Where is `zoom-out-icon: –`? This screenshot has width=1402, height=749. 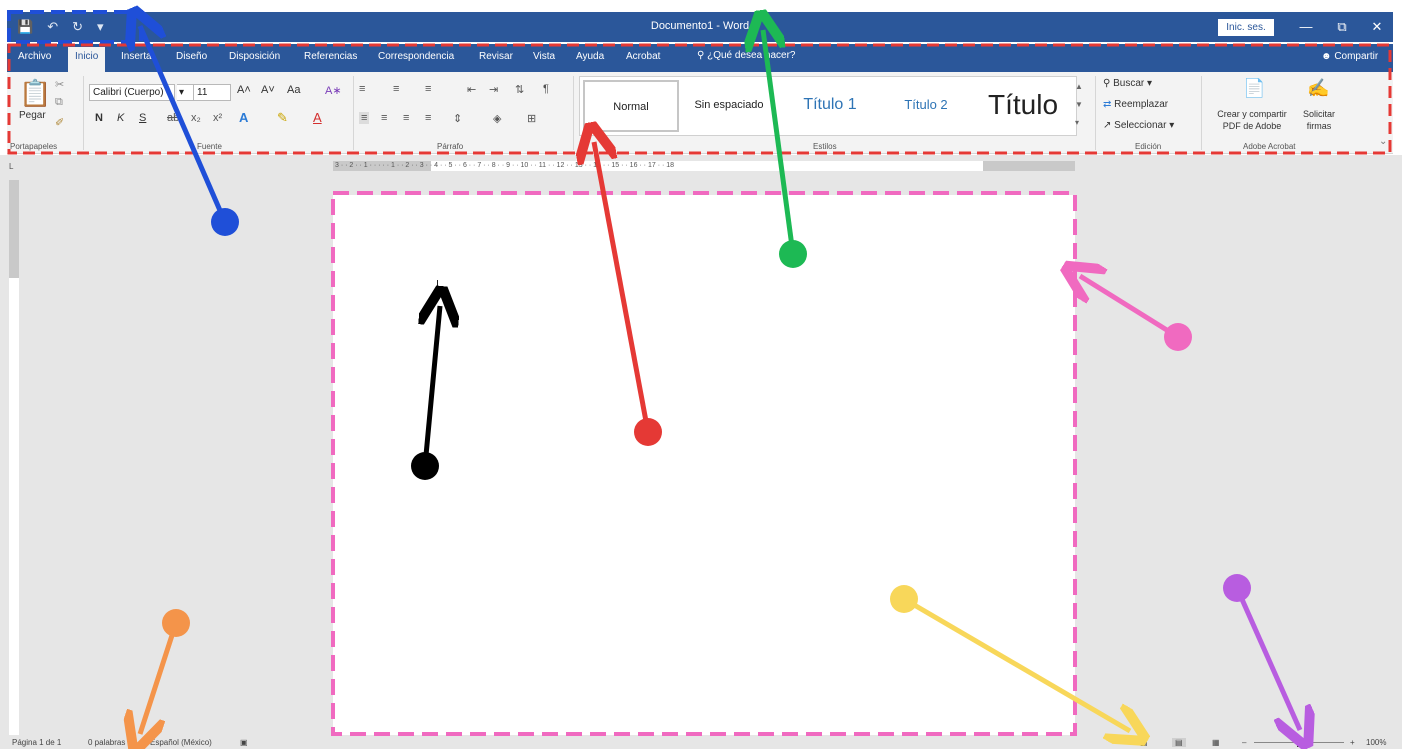
zoom-out-icon: – is located at coordinates (1244, 742).